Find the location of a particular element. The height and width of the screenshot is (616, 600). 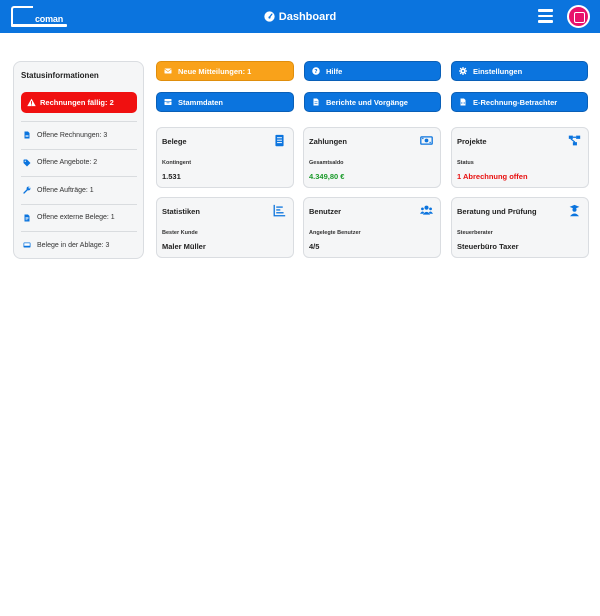

status-open-invoices: Offene Rechnungen: 3 is located at coordinates (79, 135).